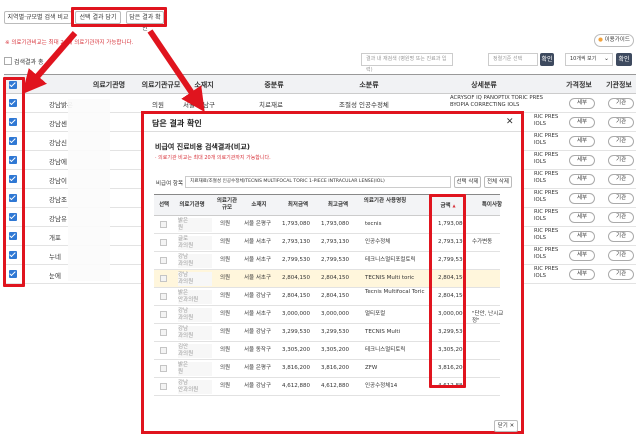  Describe the element at coordinates (335, 314) in the screenshot. I see `modal-row-max: 3,000,000` at that location.